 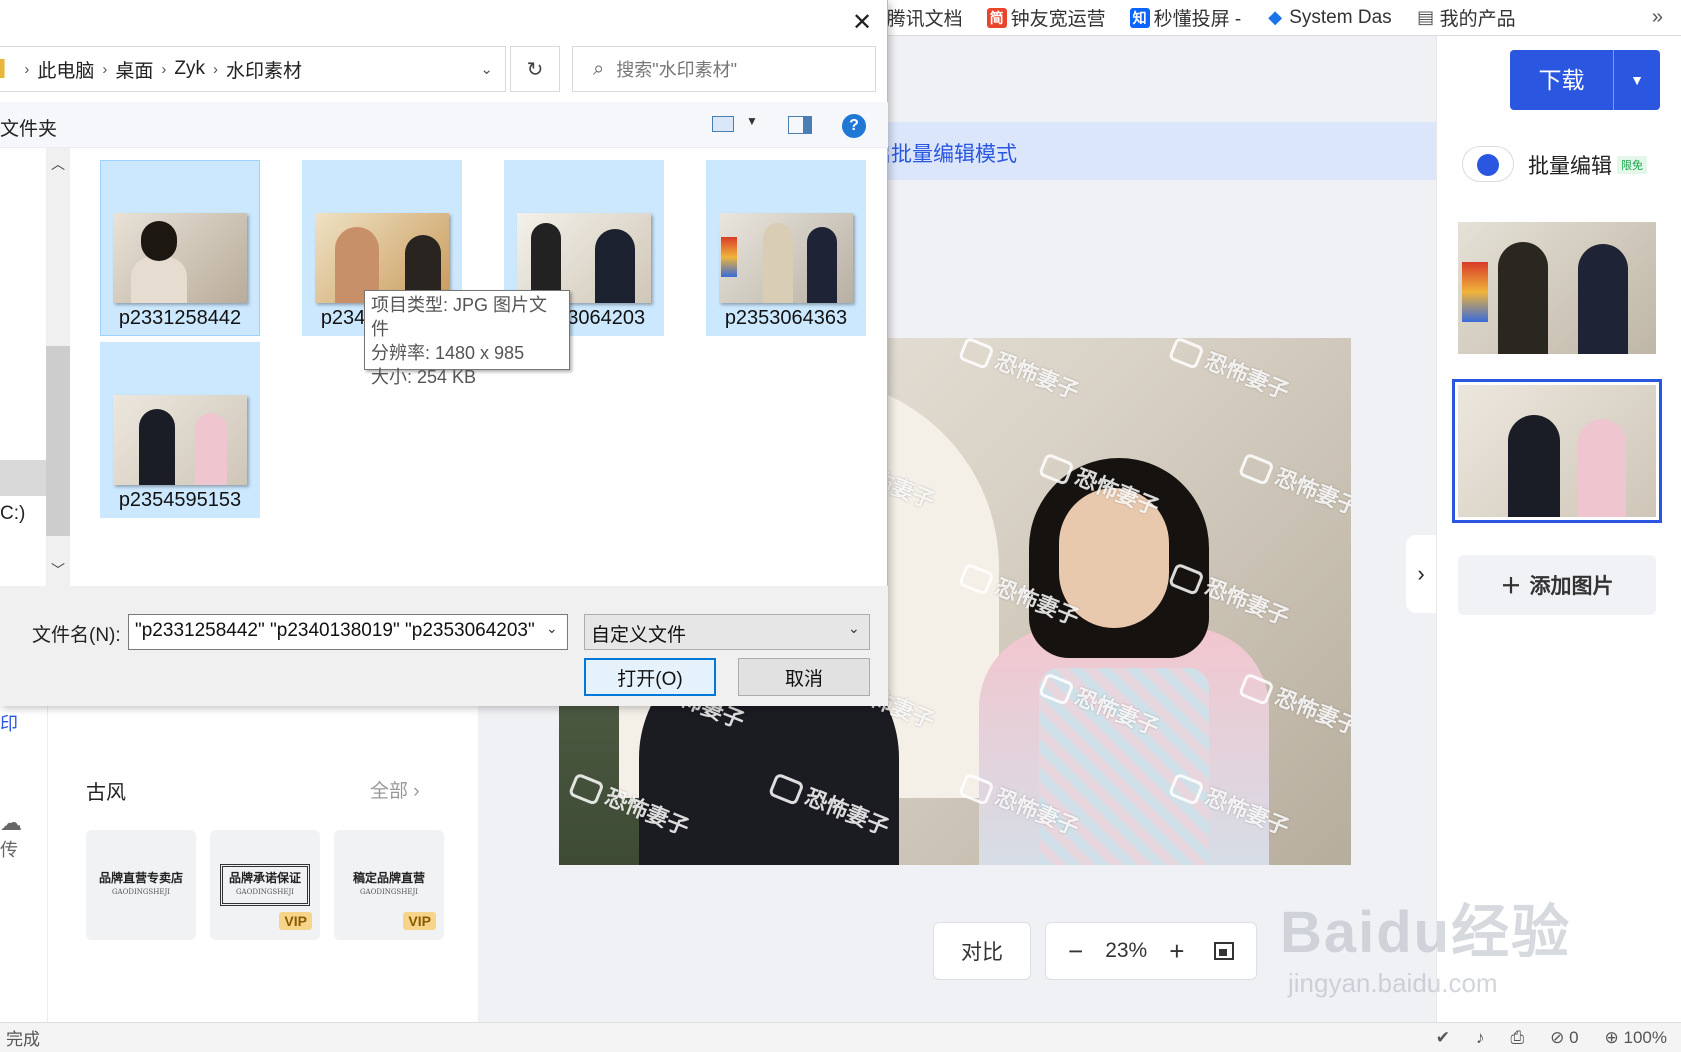 I want to click on close-icon: ✕, so click(x=862, y=22).